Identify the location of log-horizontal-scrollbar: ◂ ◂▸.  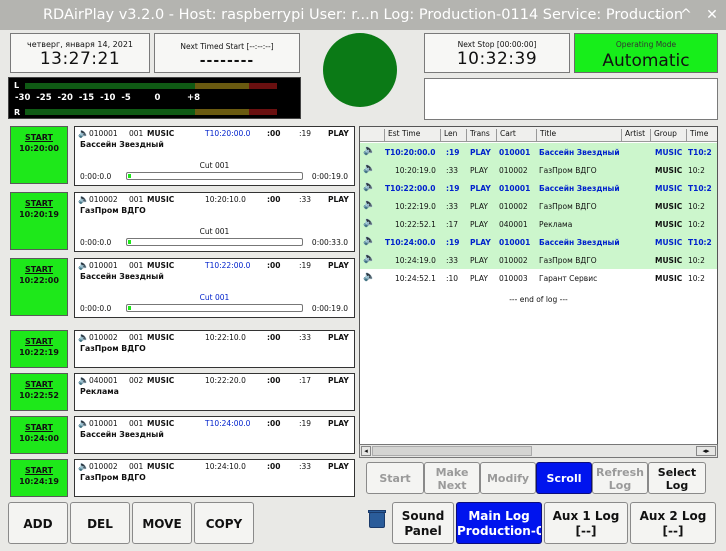
(538, 451).